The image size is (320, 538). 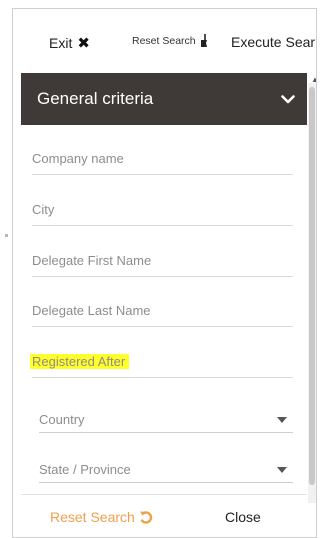 What do you see at coordinates (91, 310) in the screenshot?
I see `delegate-last-name-placeholder: Delegate Last Name` at bounding box center [91, 310].